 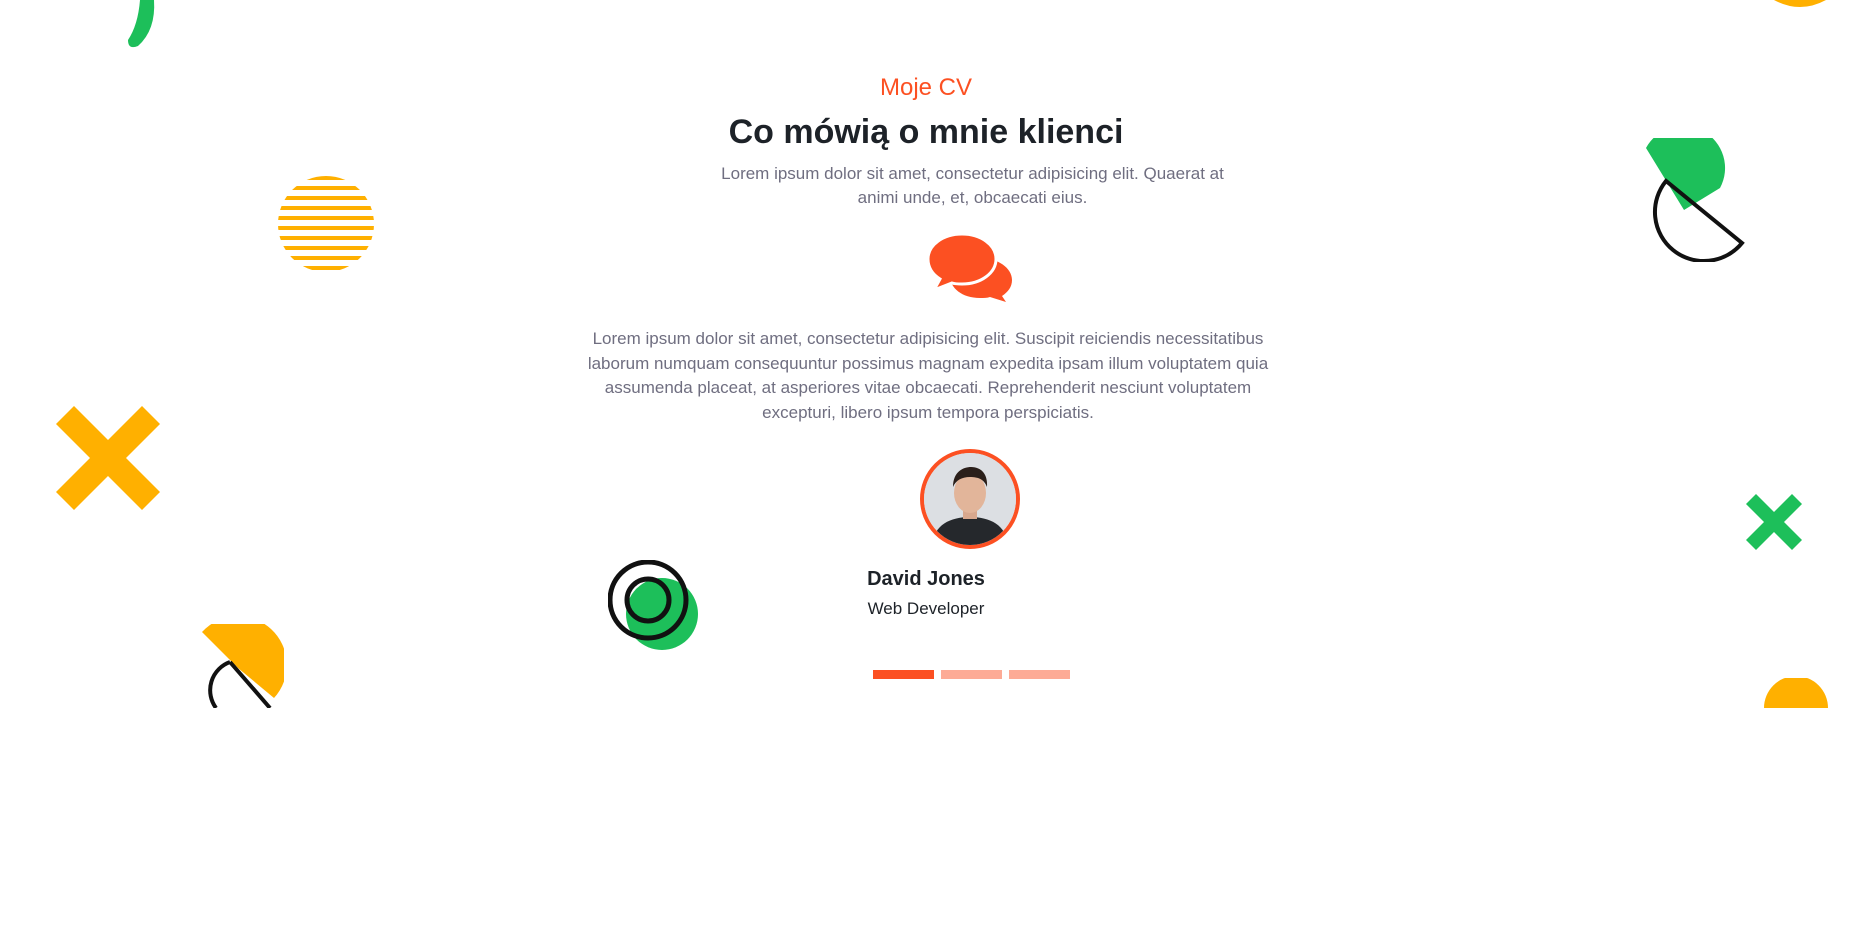 I want to click on section-eyebrow: Moje CV, so click(x=926, y=87).